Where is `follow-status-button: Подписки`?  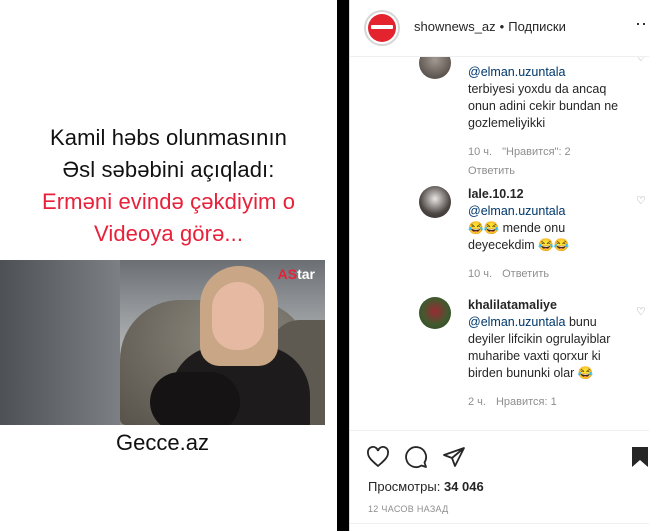
follow-status-button: Подписки is located at coordinates (537, 26).